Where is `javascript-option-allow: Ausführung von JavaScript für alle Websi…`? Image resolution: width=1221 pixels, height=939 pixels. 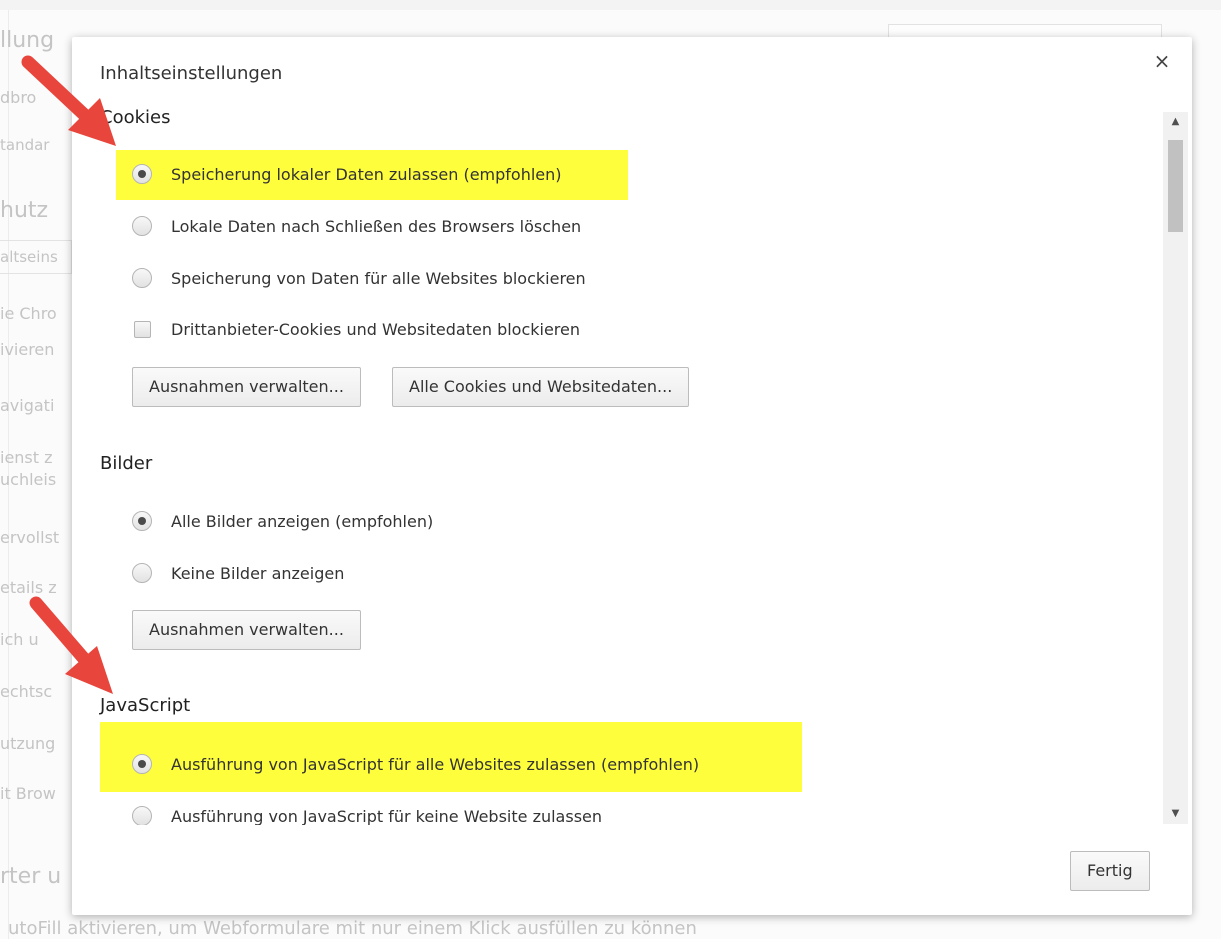 javascript-option-allow: Ausführung von JavaScript für alle Websi… is located at coordinates (415, 764).